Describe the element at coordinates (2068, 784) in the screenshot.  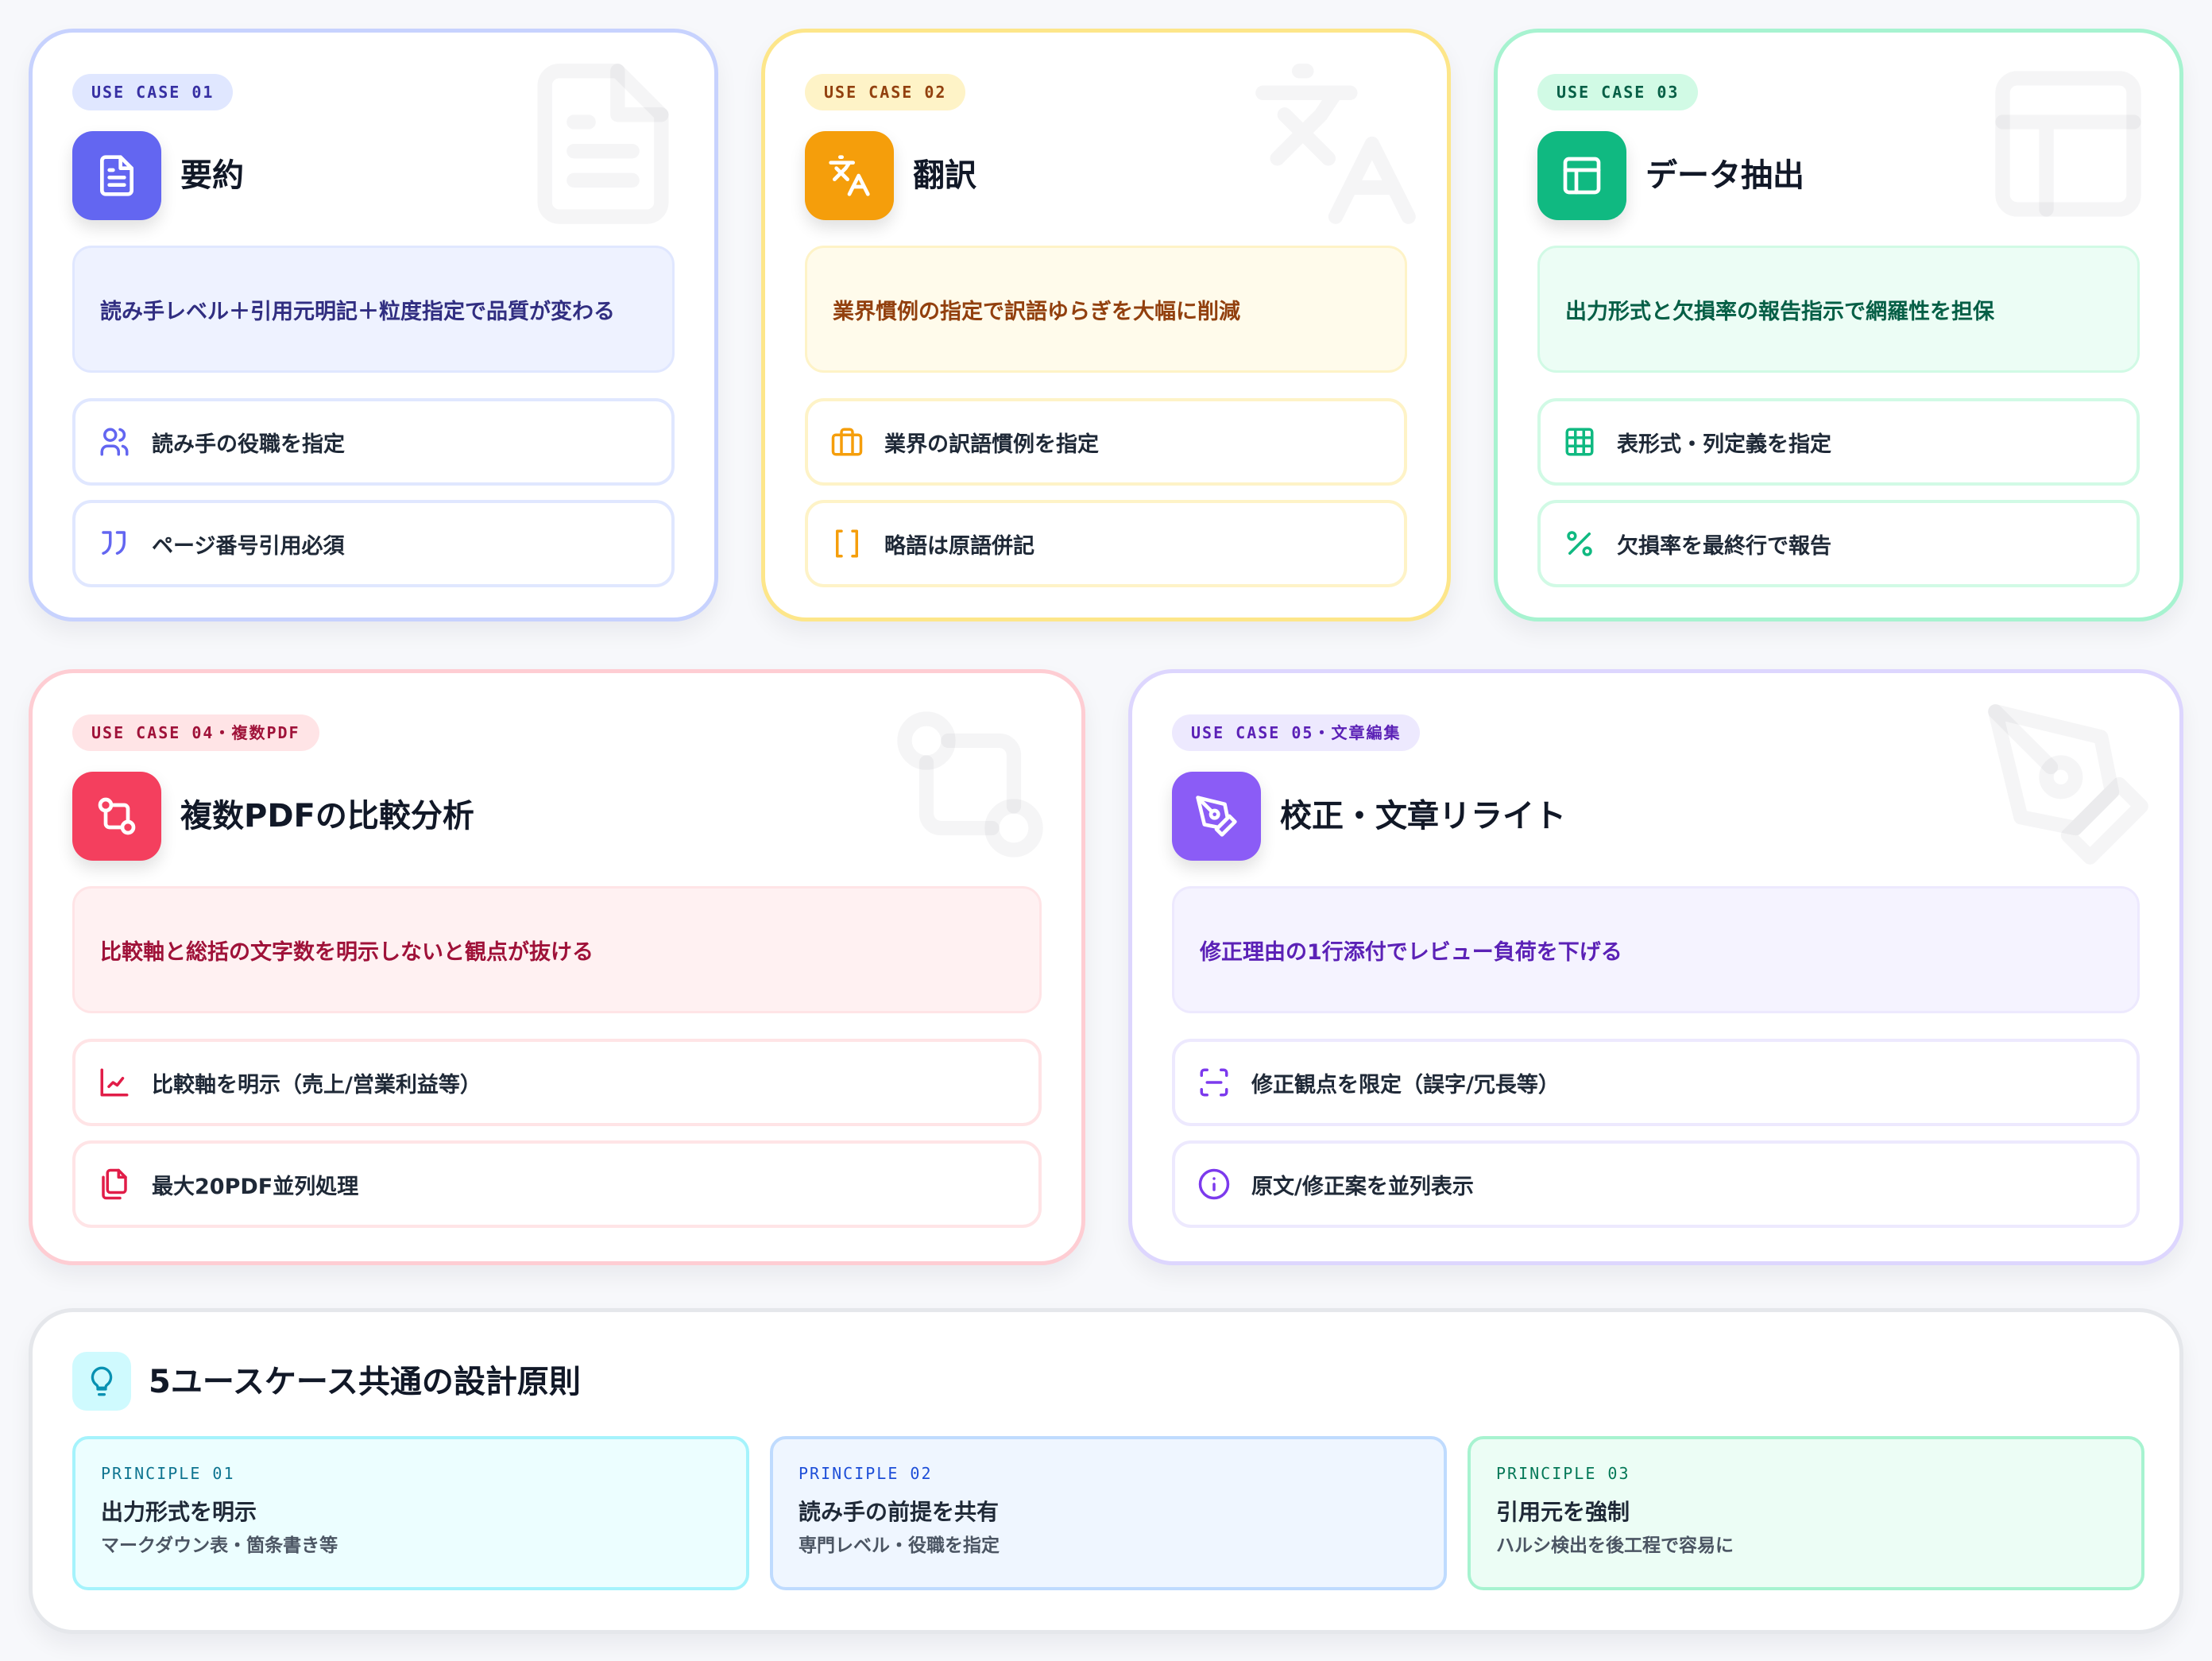
I see `pen-watermark-icon` at that location.